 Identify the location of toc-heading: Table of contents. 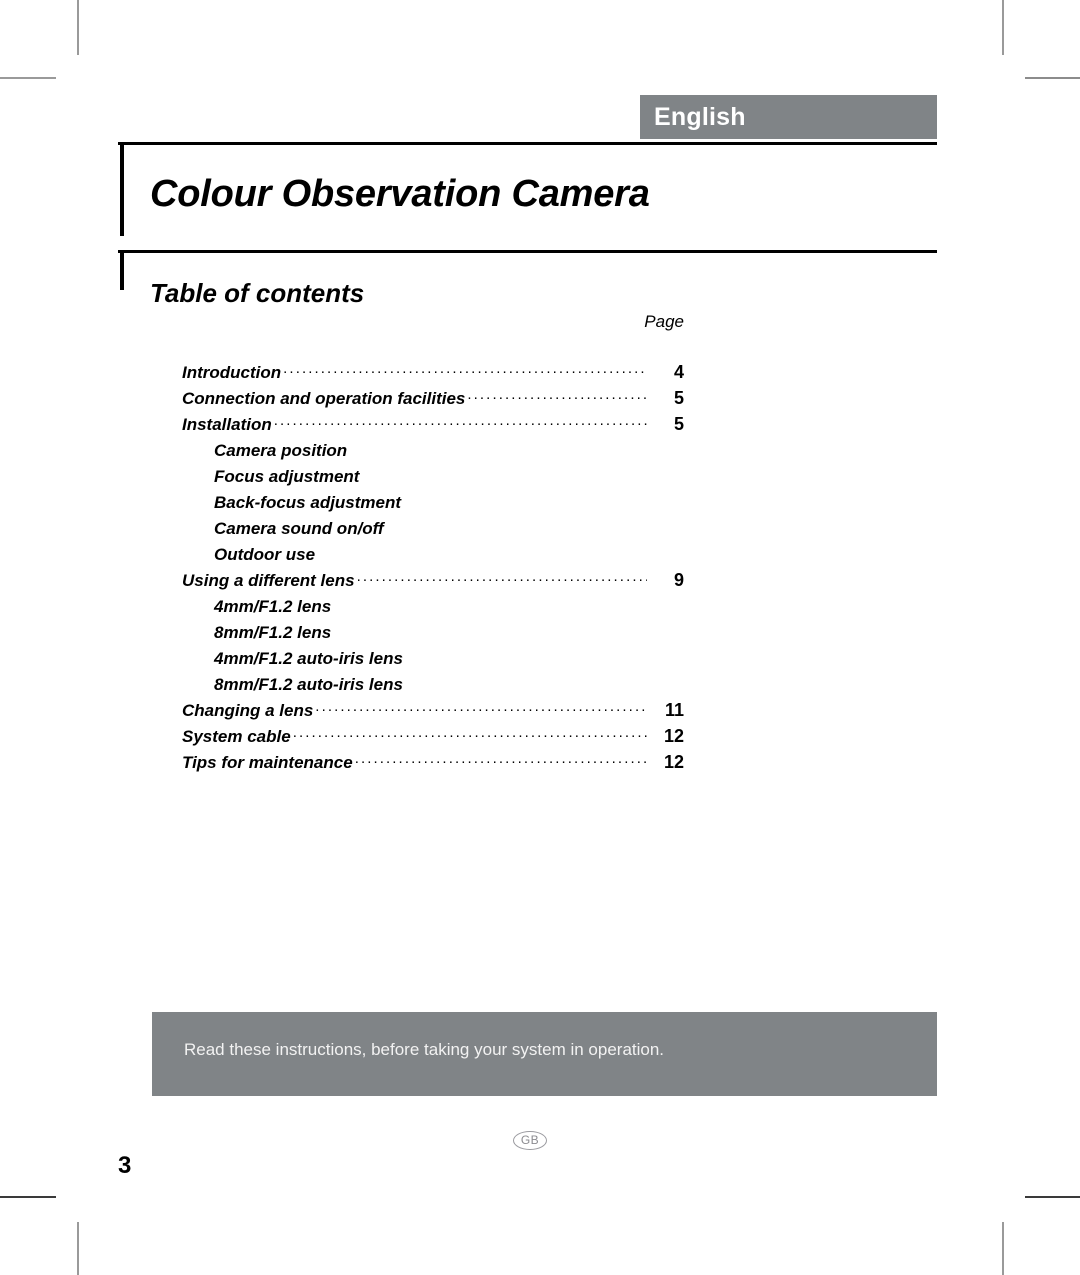
(257, 292).